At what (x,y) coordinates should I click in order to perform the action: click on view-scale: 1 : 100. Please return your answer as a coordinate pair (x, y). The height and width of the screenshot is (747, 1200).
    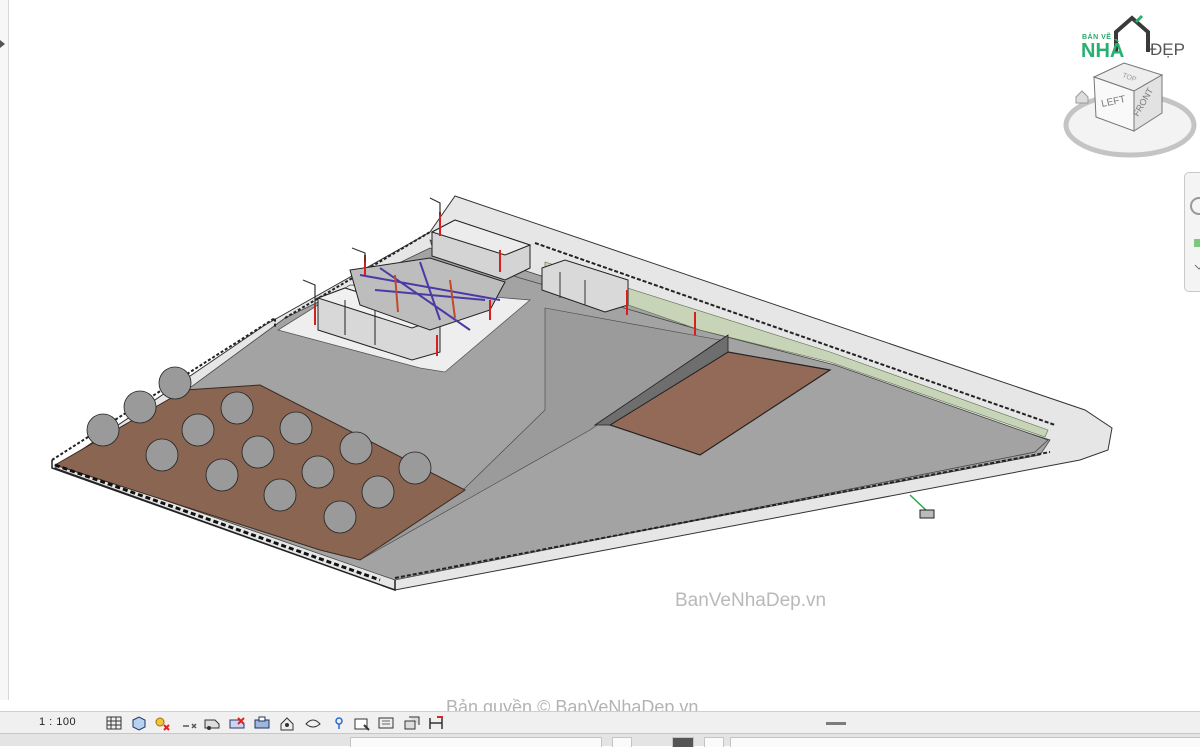
    Looking at the image, I should click on (57, 722).